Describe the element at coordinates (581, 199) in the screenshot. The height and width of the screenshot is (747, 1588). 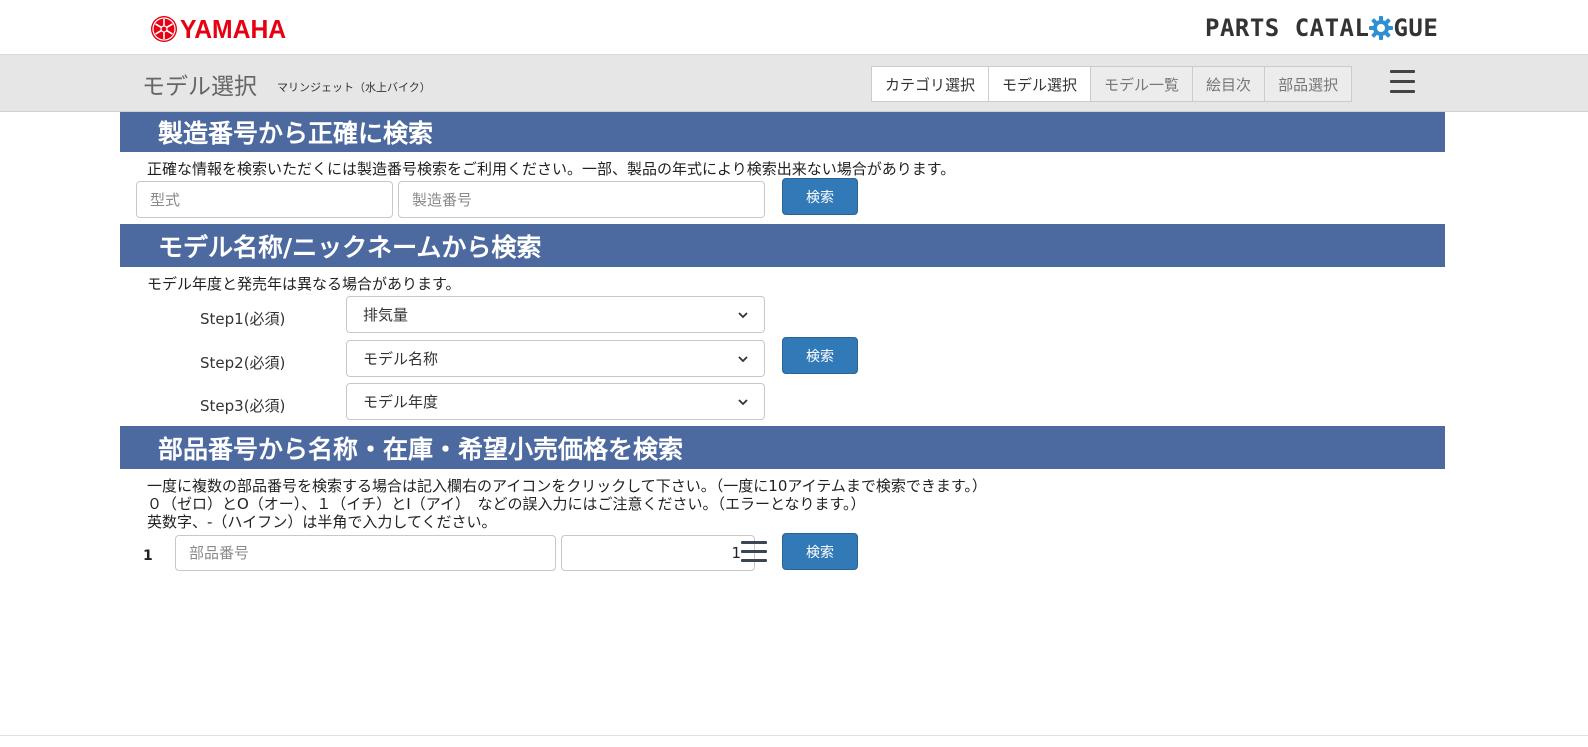
I see `serial-number-input` at that location.